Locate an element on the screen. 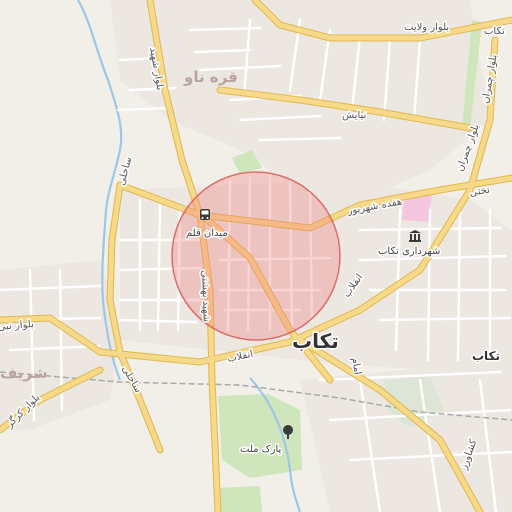  municipality-label: شهرداری تکاب is located at coordinates (409, 251).